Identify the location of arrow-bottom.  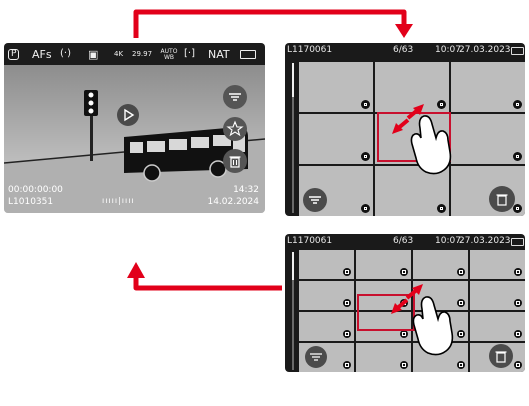
(207, 283).